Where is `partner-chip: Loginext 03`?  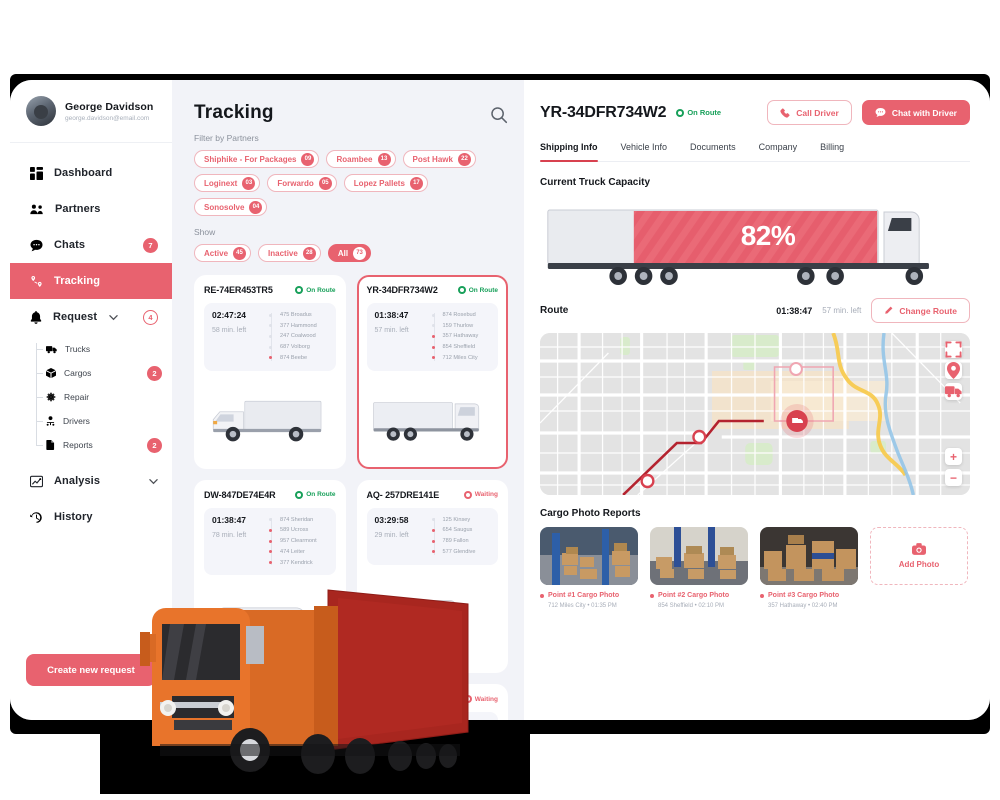
partner-chip: Loginext 03 is located at coordinates (227, 183).